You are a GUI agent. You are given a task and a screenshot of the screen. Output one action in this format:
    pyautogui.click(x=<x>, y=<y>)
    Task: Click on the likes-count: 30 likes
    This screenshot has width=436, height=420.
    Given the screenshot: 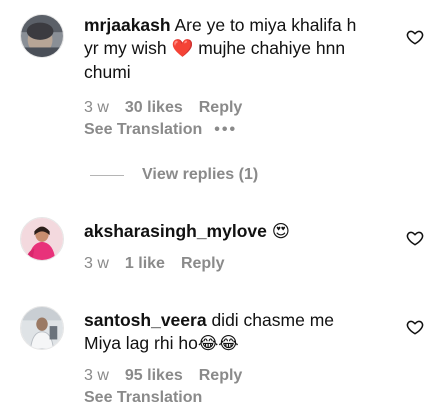 What is the action you would take?
    pyautogui.click(x=154, y=108)
    